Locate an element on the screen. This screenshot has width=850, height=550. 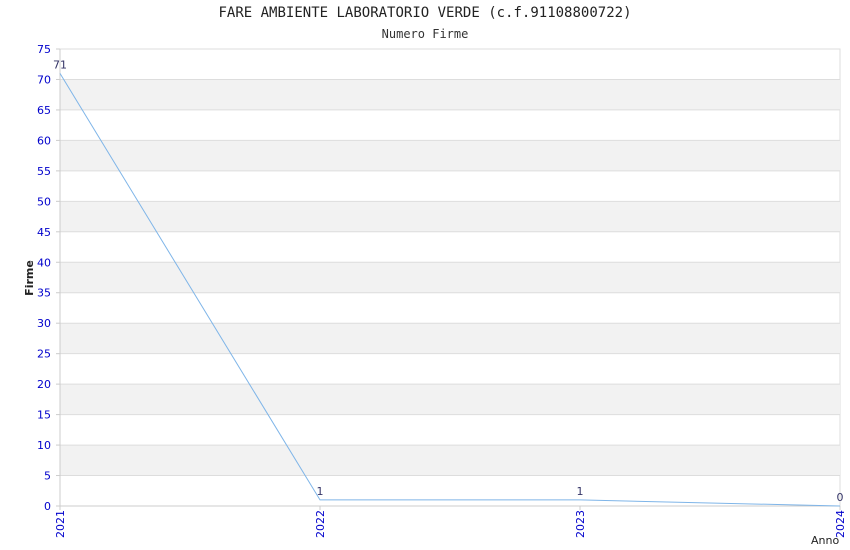
y-tick-label: 65 is located at coordinates (44, 110).